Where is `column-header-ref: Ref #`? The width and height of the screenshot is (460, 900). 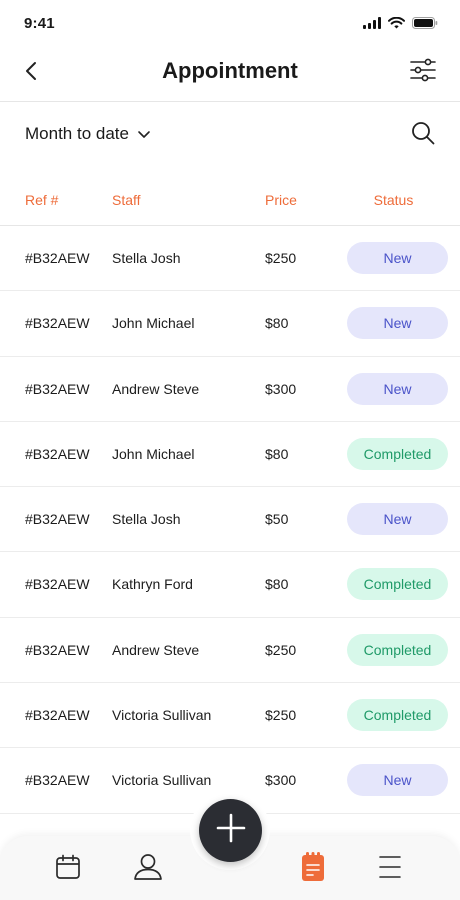
column-header-ref: Ref # is located at coordinates (42, 200).